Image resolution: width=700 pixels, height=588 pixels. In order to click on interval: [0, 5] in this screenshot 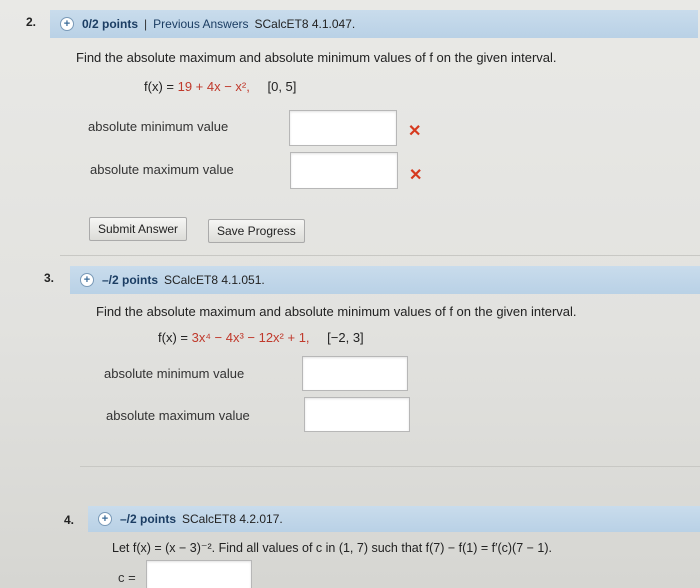, I will do `click(282, 86)`.